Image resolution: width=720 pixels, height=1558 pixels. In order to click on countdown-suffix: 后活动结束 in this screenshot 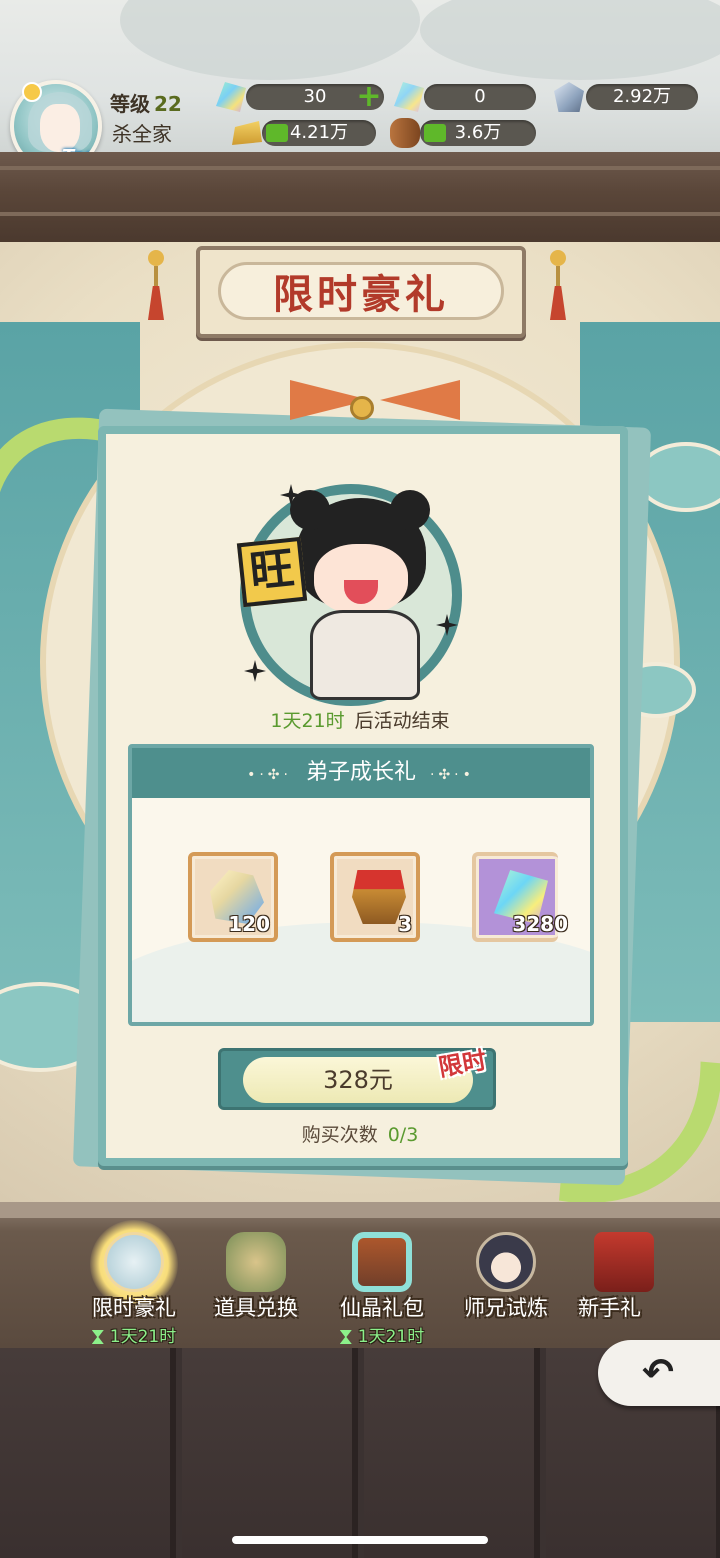, I will do `click(402, 721)`.